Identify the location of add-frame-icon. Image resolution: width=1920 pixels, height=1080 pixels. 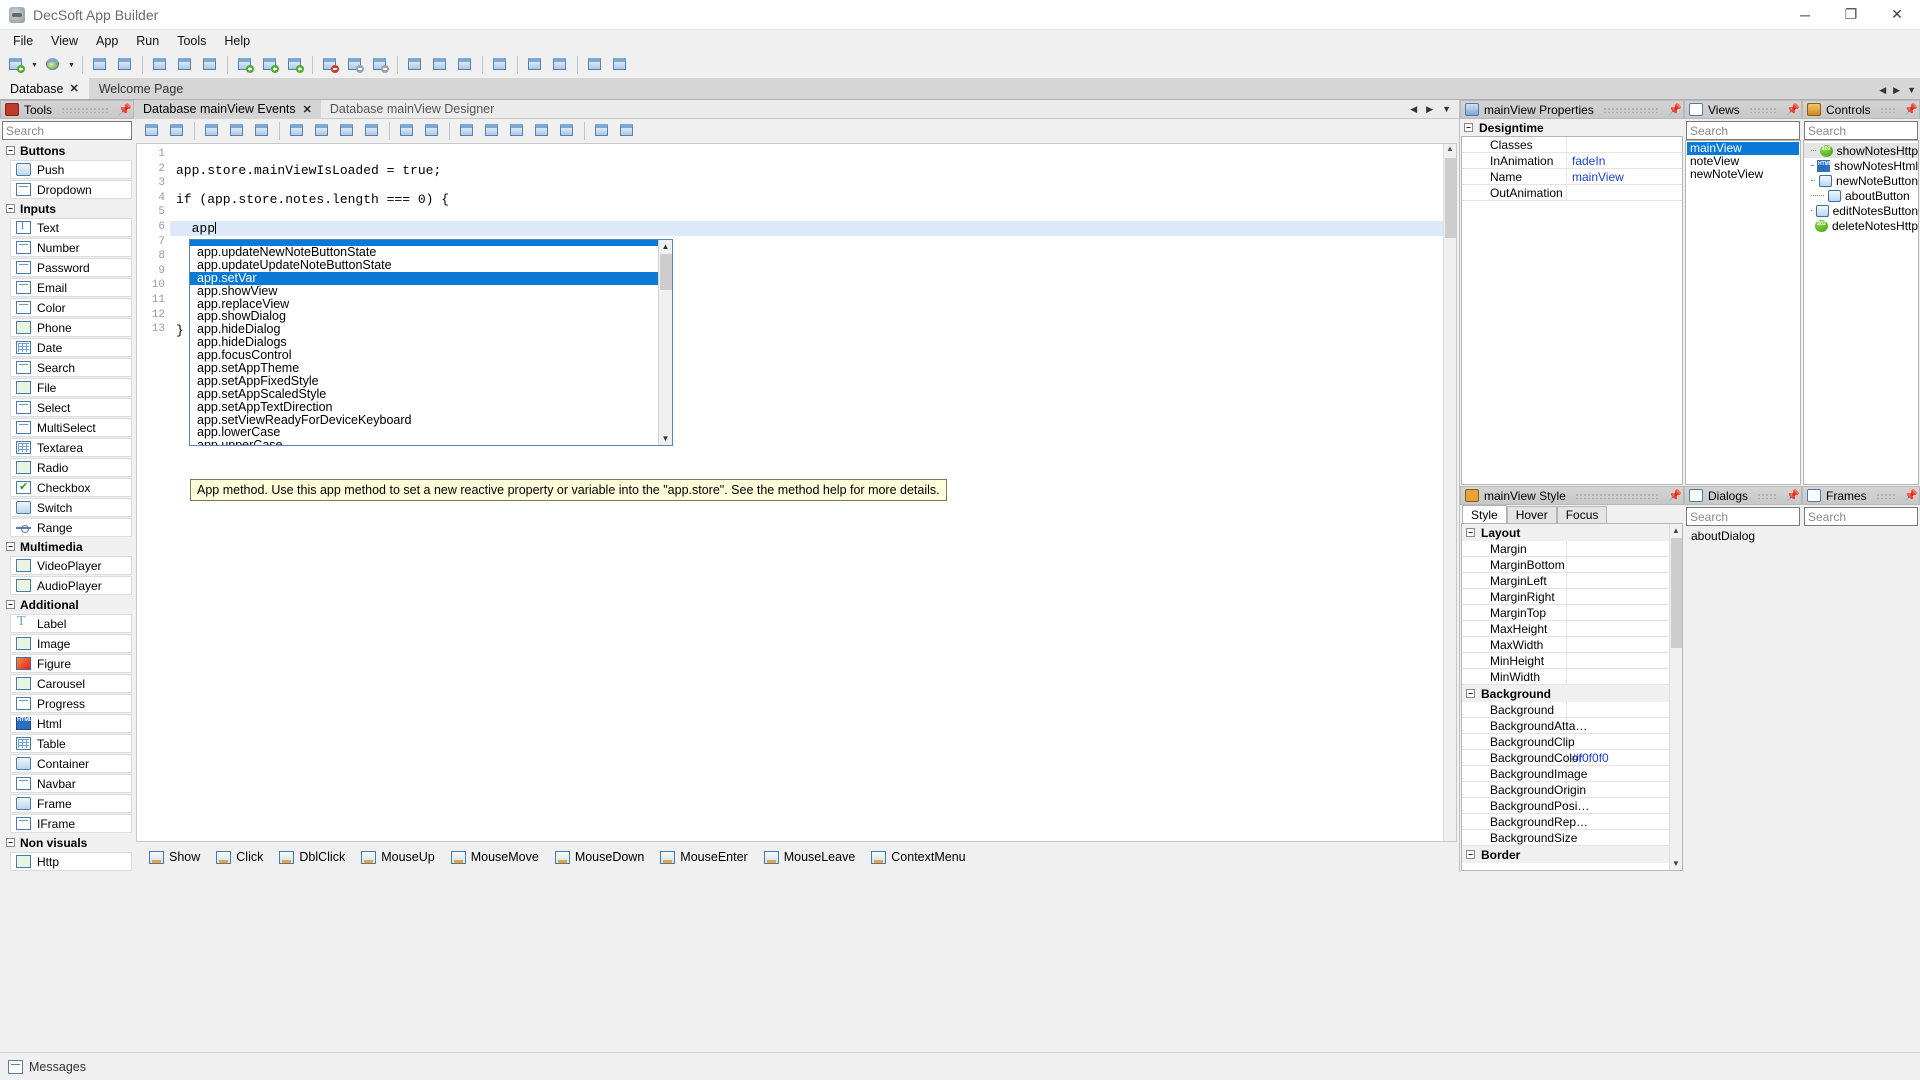
(295, 65).